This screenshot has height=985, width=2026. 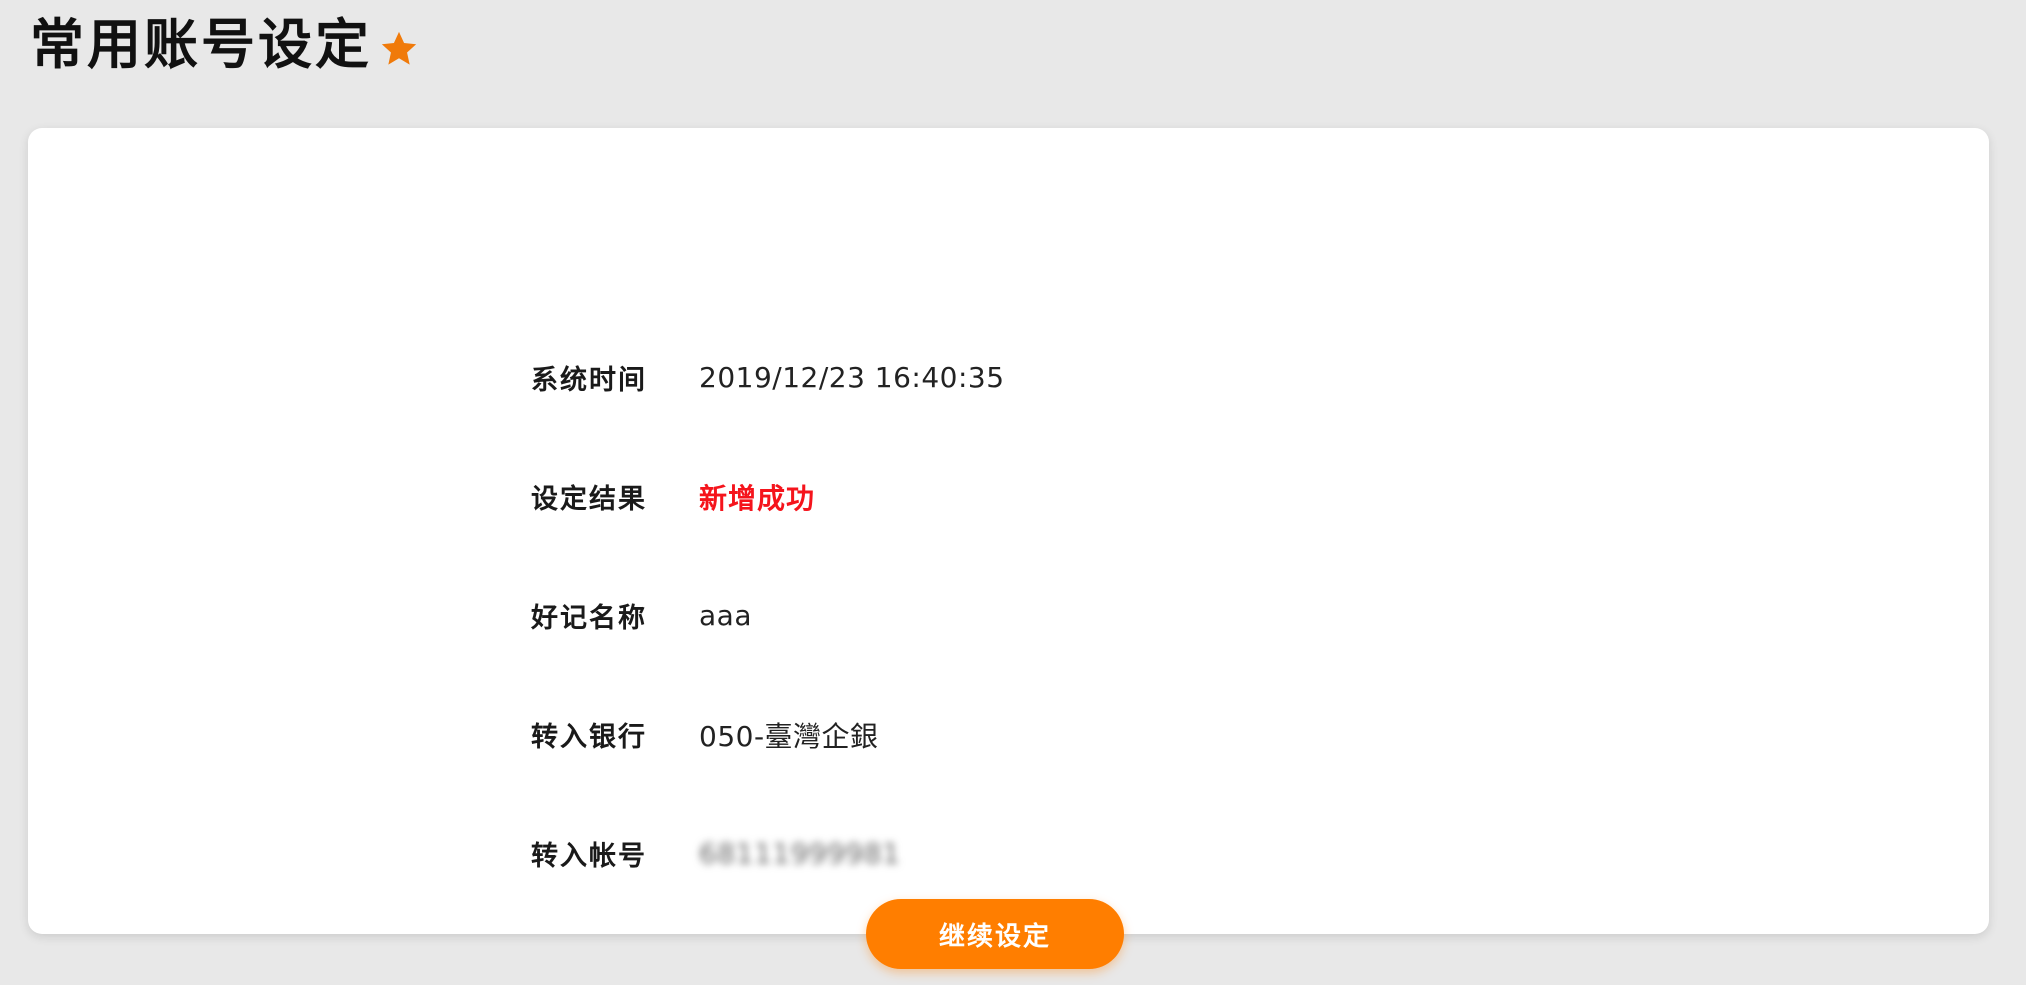 I want to click on result-status: 新增成功, so click(x=757, y=498).